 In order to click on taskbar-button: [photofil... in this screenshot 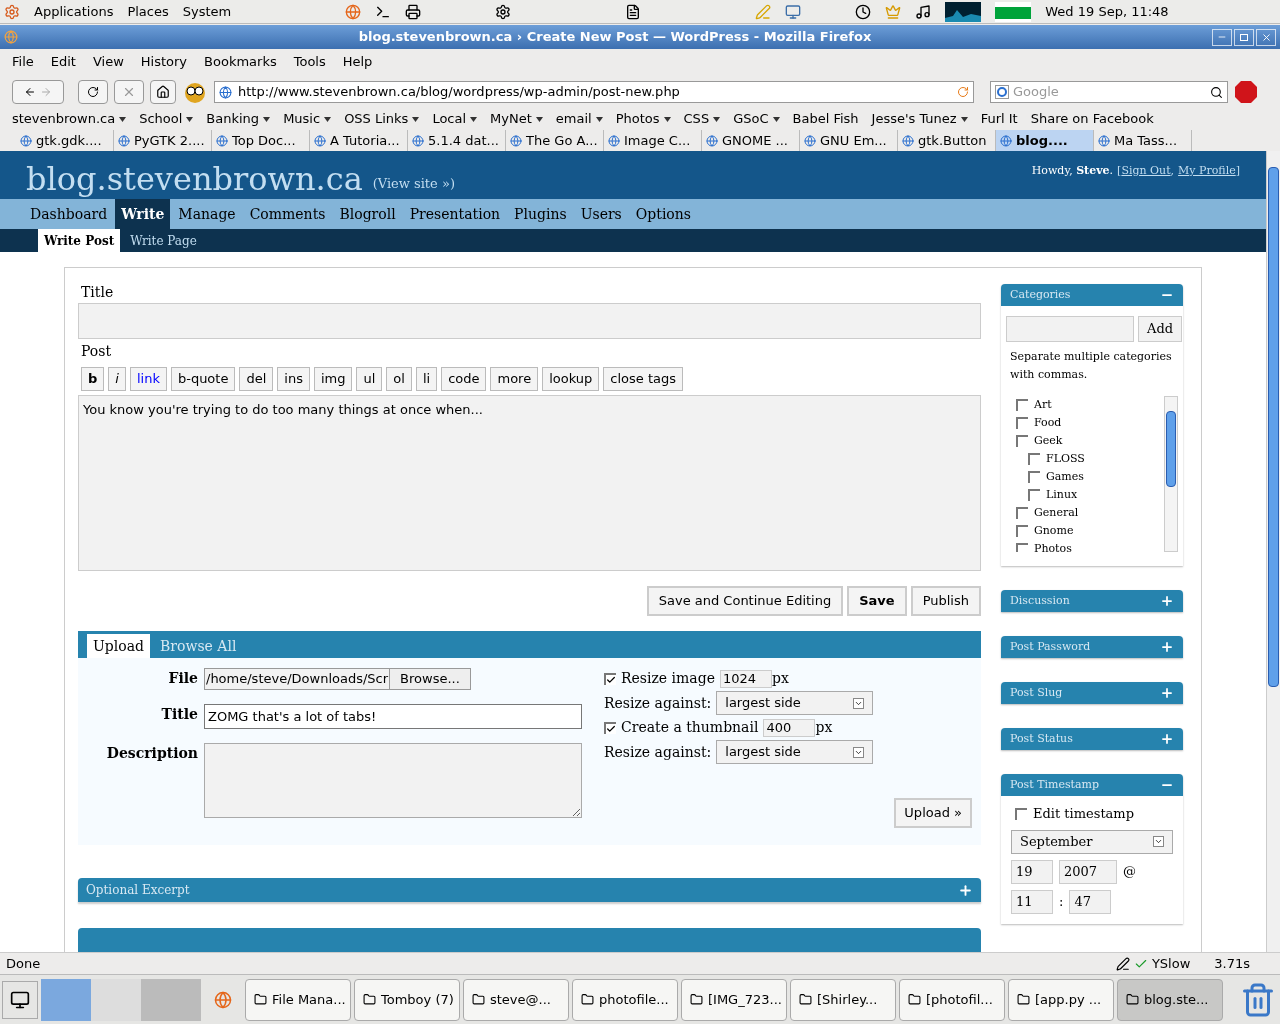, I will do `click(952, 999)`.